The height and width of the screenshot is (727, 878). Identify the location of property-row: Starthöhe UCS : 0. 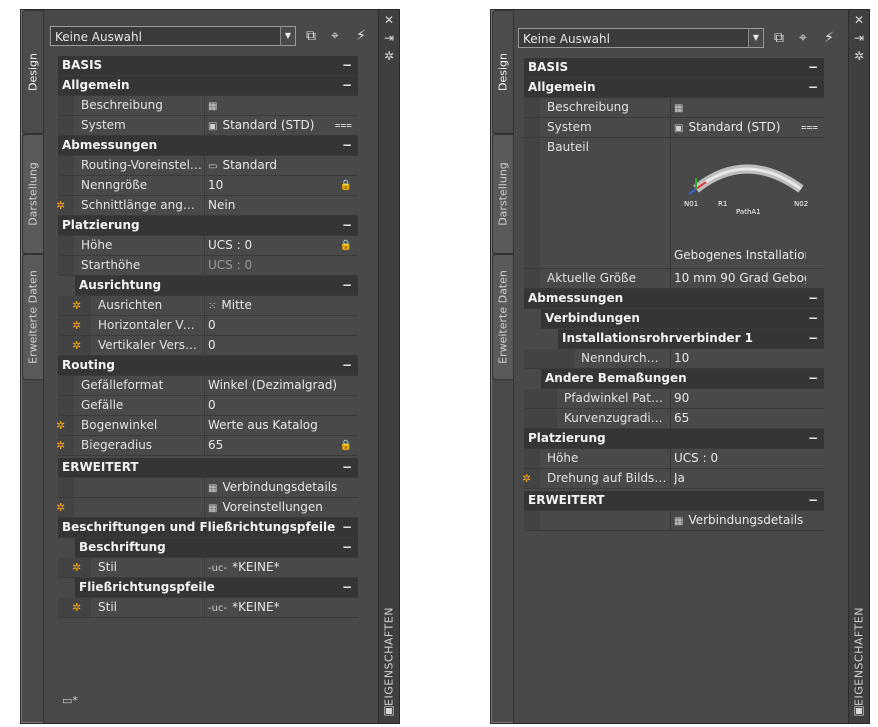
(208, 266).